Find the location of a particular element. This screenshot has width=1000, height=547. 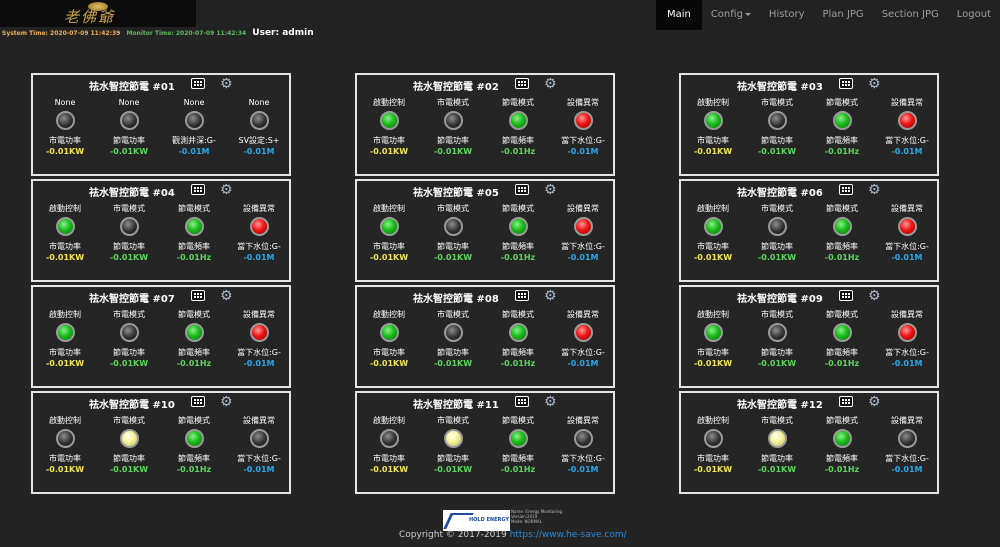

panel-title: 祛水智控節電 #02 is located at coordinates (456, 87).